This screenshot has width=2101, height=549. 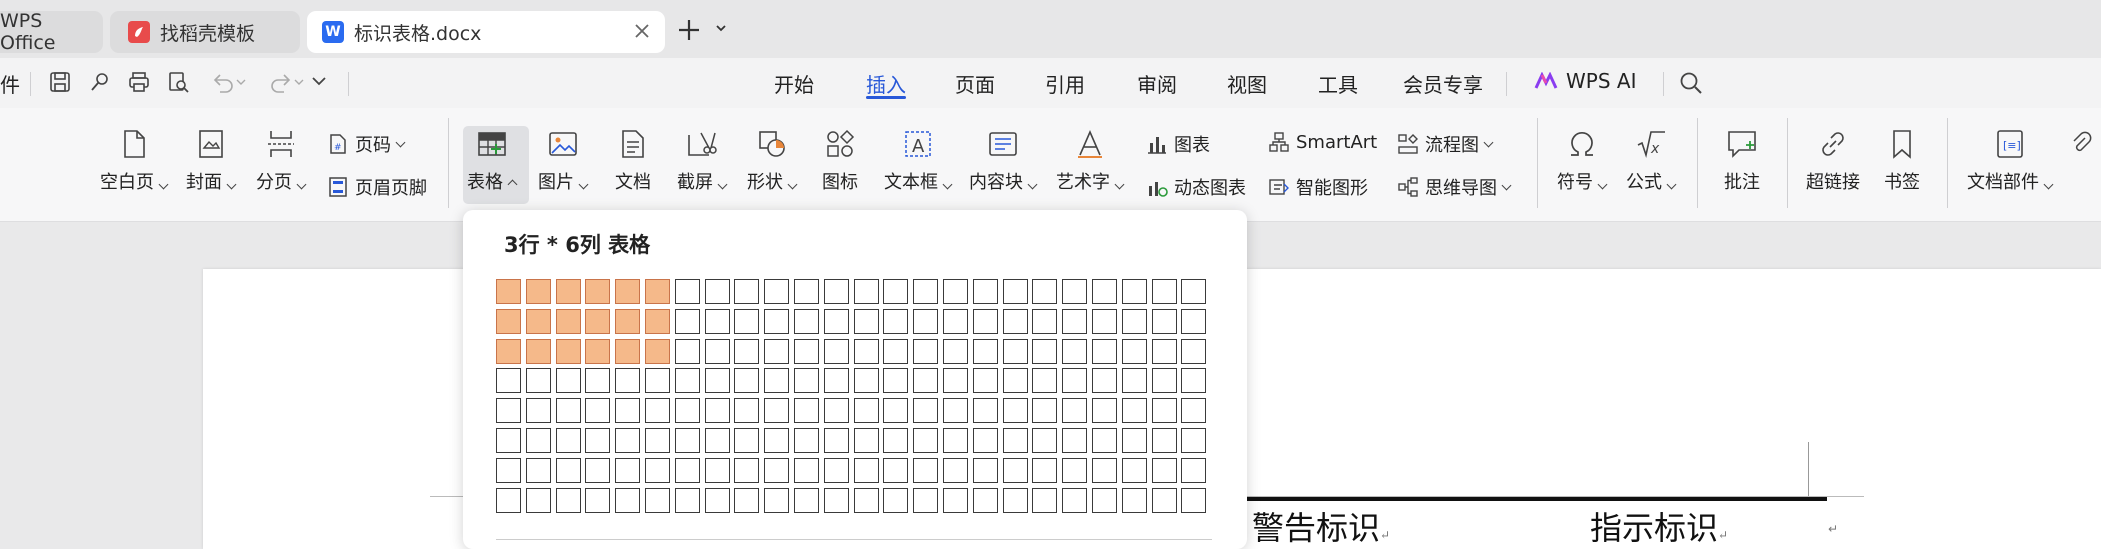 What do you see at coordinates (1322, 142) in the screenshot?
I see `smartart-button: SmartArt` at bounding box center [1322, 142].